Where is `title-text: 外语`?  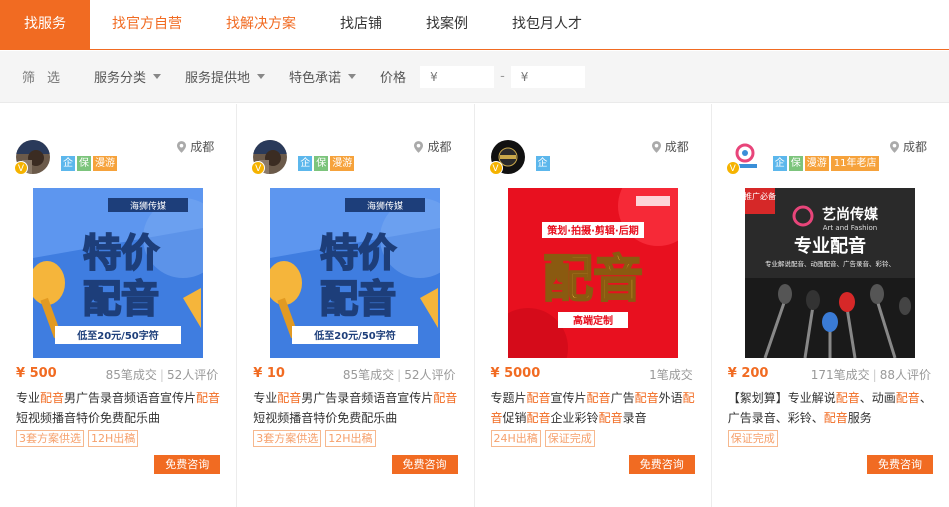 title-text: 外语 is located at coordinates (670, 398).